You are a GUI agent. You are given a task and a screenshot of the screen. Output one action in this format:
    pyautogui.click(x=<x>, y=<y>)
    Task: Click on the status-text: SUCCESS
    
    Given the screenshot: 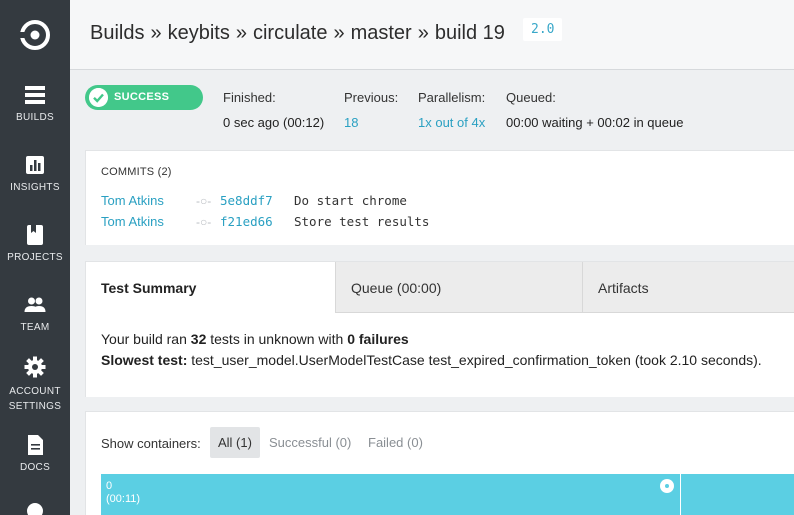 What is the action you would take?
    pyautogui.click(x=142, y=97)
    